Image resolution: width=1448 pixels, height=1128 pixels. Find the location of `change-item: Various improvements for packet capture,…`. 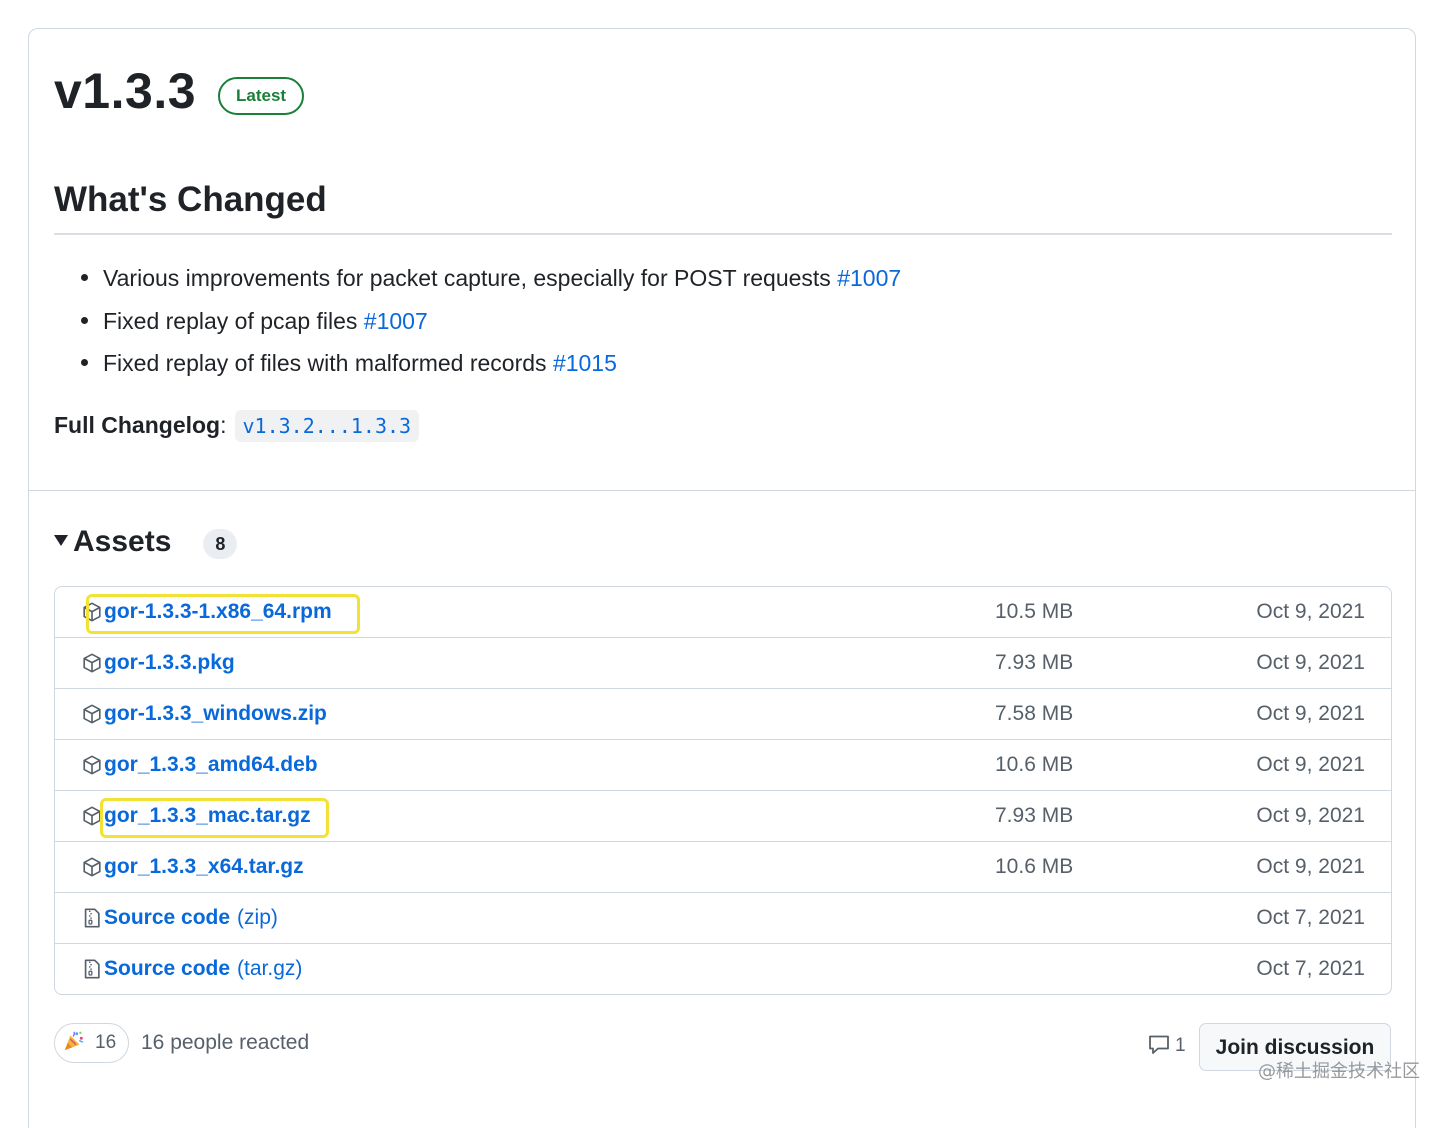

change-item: Various improvements for packet capture,… is located at coordinates (491, 278).